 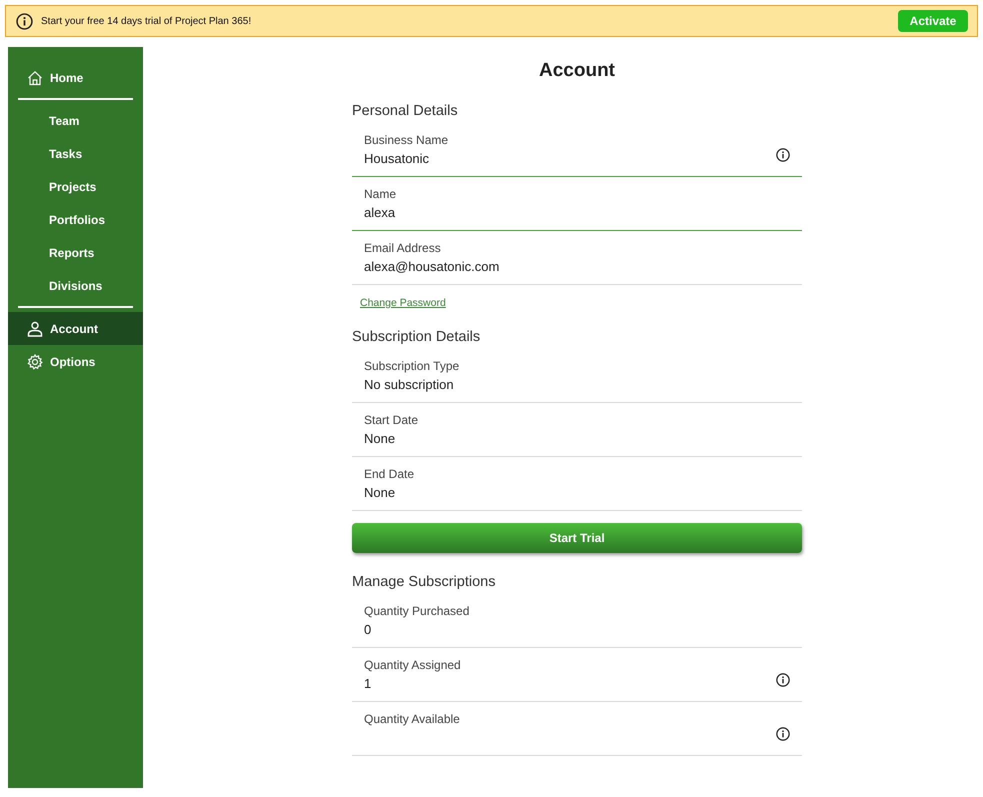 I want to click on field-label: Subscription Type, so click(x=412, y=366).